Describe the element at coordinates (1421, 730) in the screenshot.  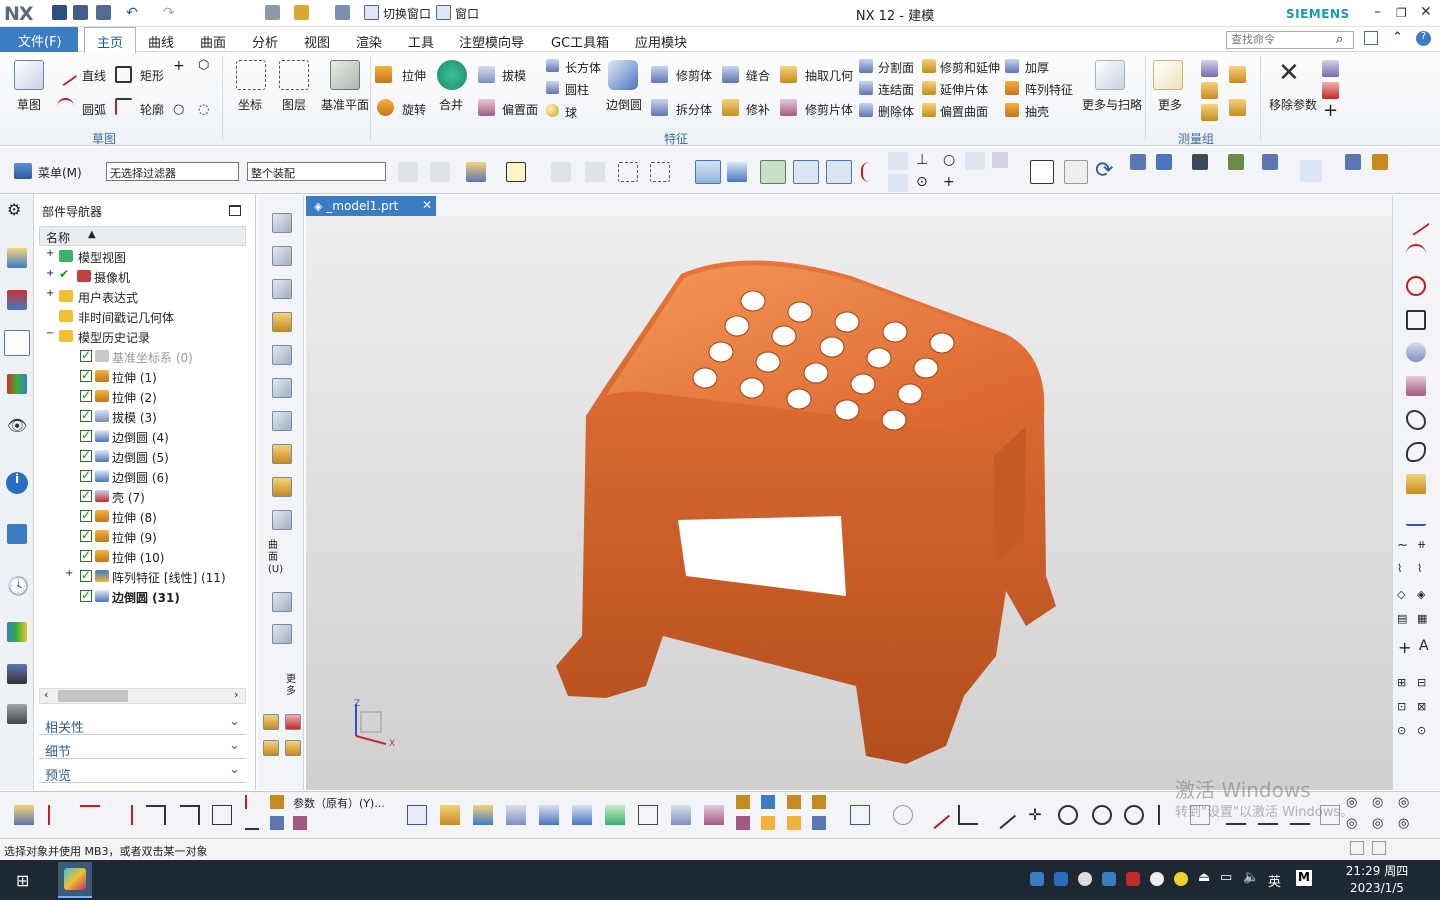
I see `smooth-curve-icon: ⊙` at that location.